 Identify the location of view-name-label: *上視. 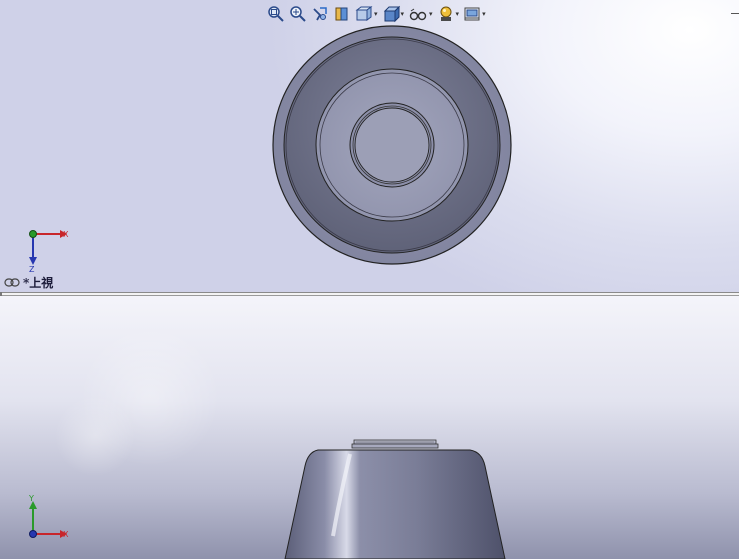
(28, 282).